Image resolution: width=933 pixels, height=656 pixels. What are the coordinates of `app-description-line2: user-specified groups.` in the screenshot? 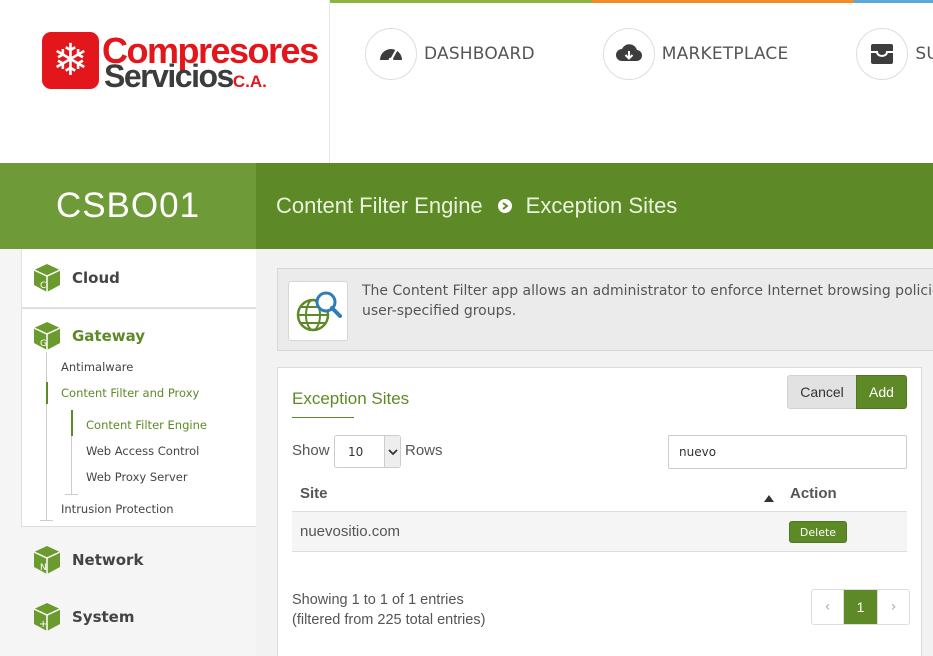 It's located at (439, 311).